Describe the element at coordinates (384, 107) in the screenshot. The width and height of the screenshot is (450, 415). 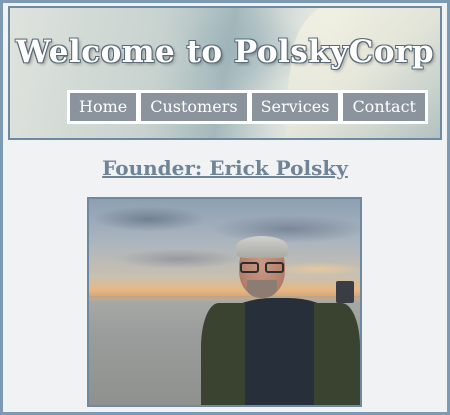
I see `nav-contact: Contact` at that location.